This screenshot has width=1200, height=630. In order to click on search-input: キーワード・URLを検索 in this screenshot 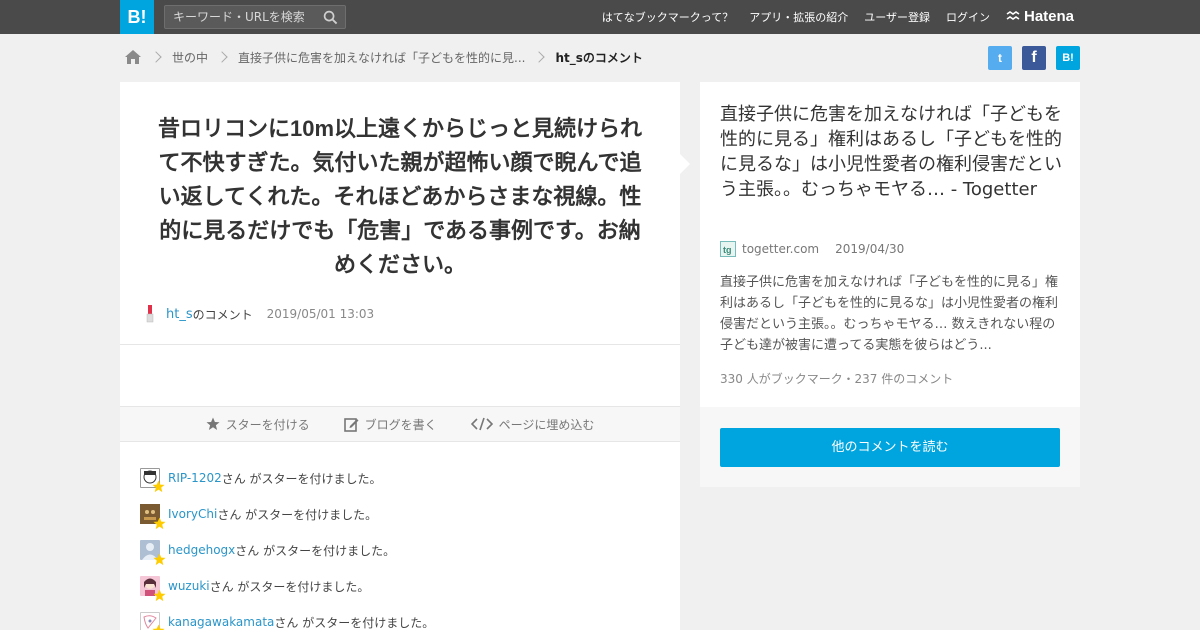, I will do `click(255, 17)`.